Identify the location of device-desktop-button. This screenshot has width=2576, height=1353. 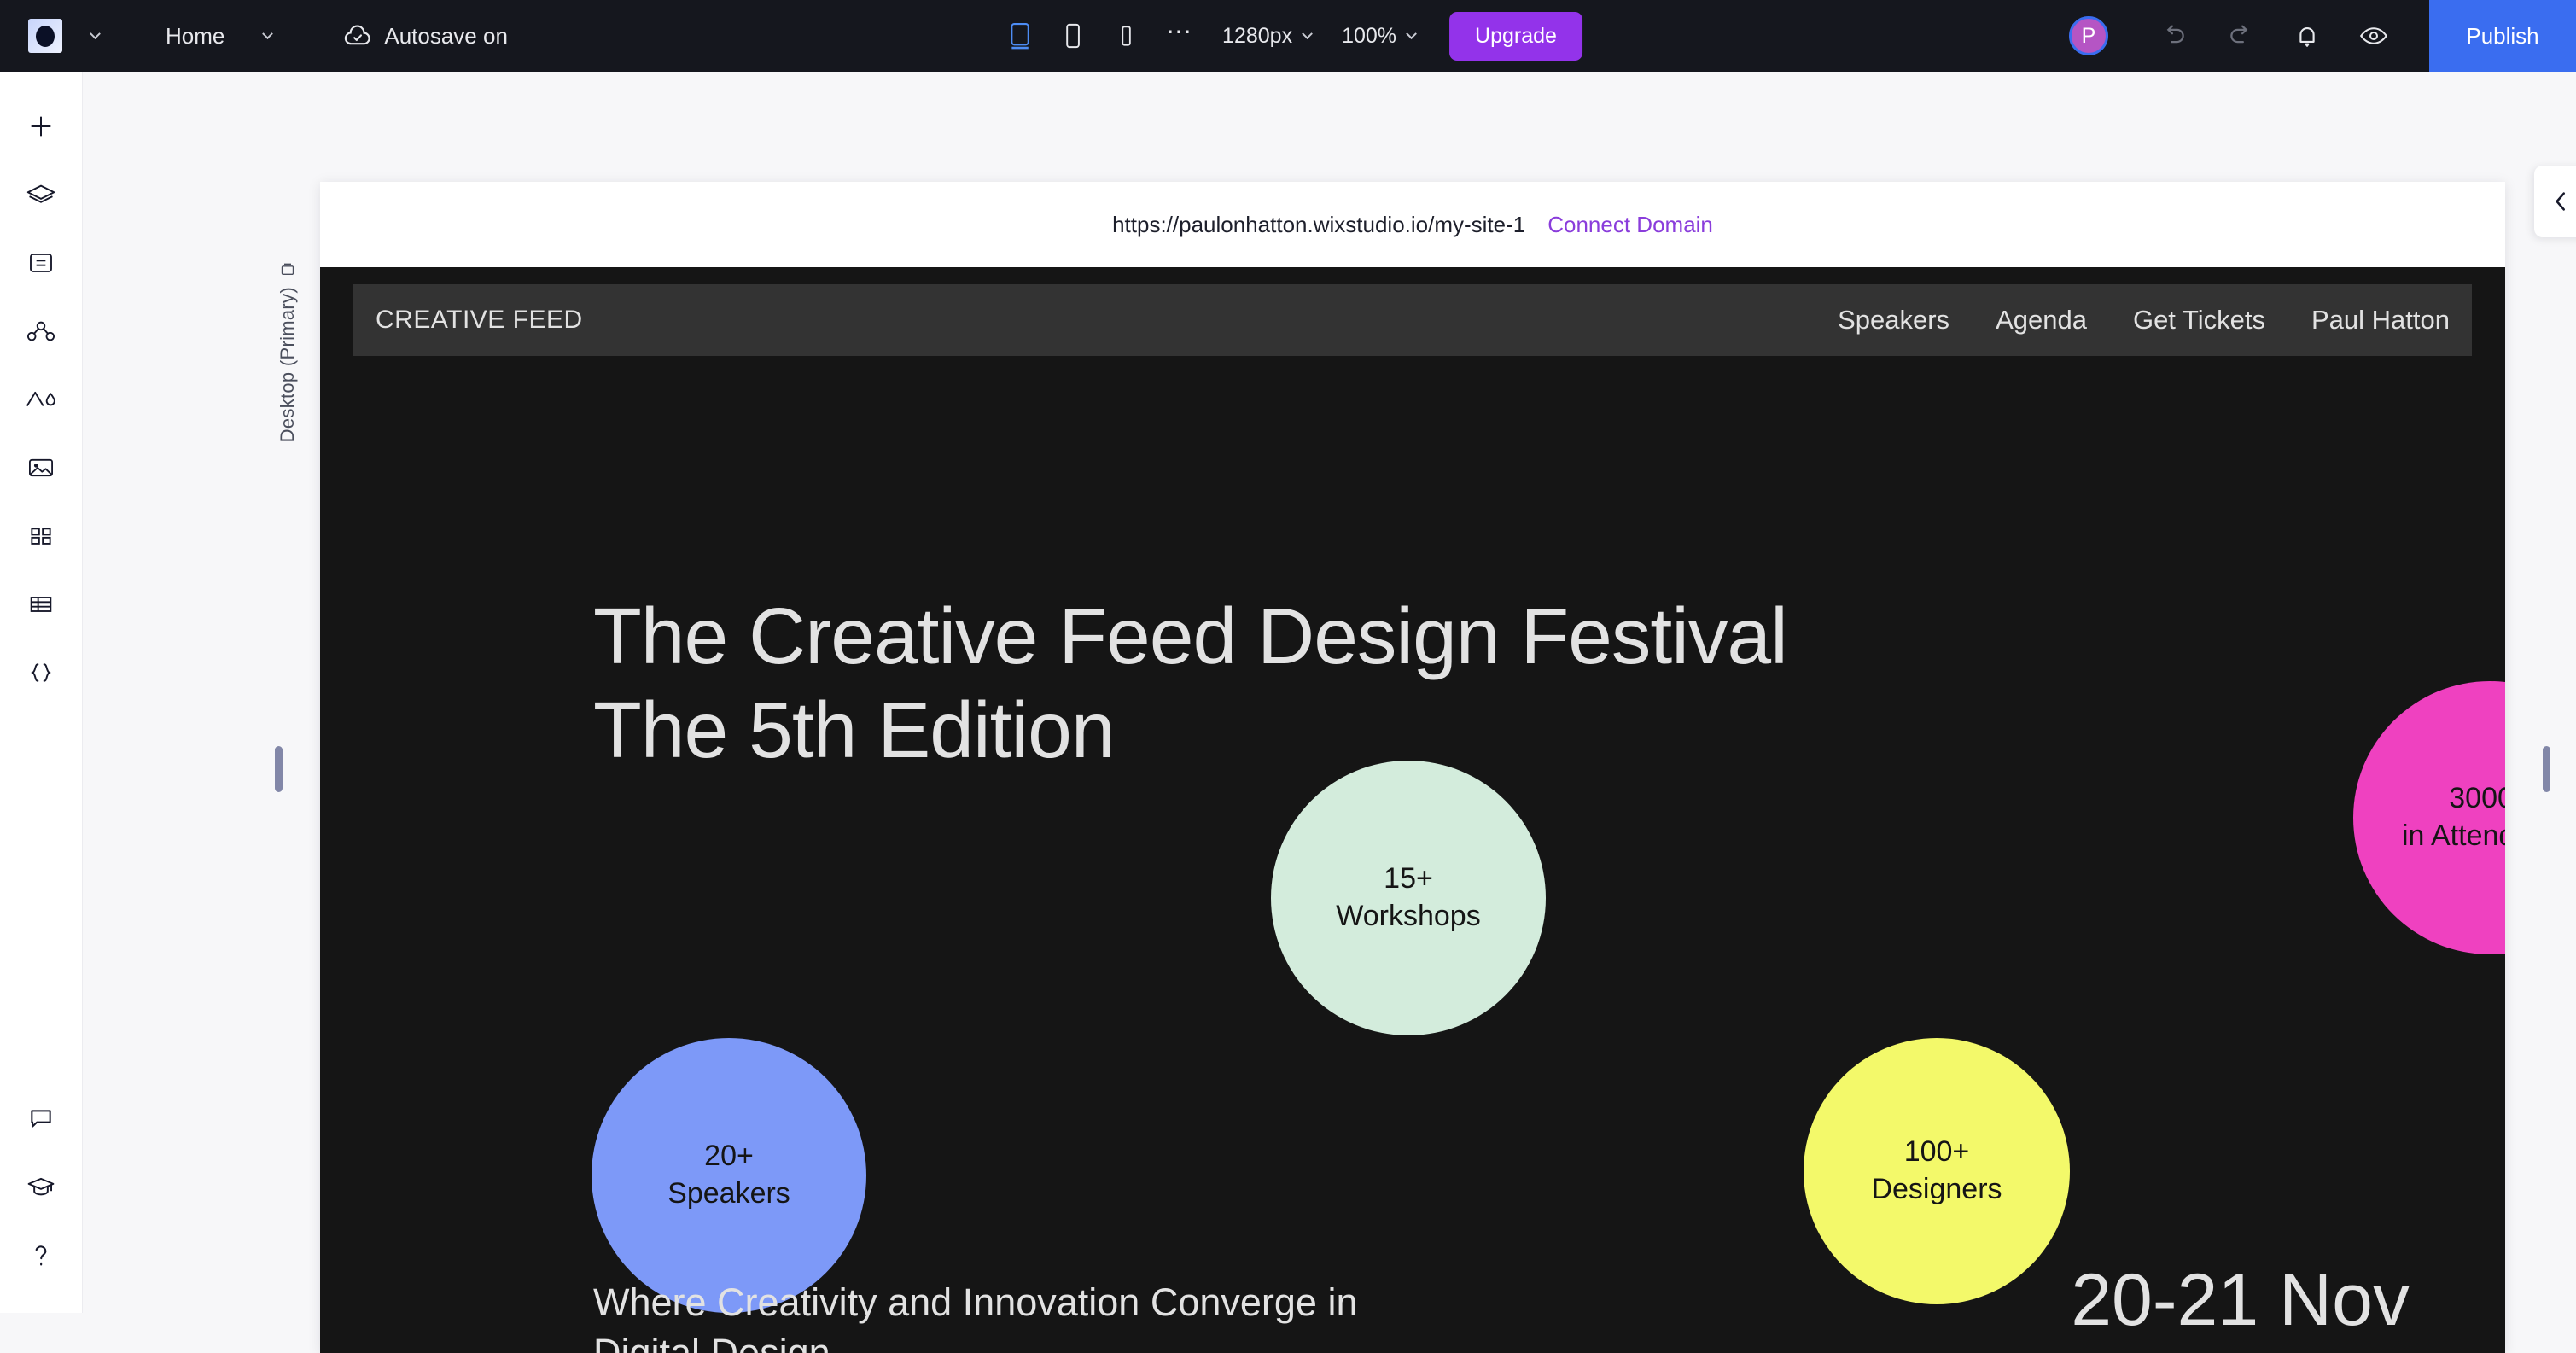
(1020, 36).